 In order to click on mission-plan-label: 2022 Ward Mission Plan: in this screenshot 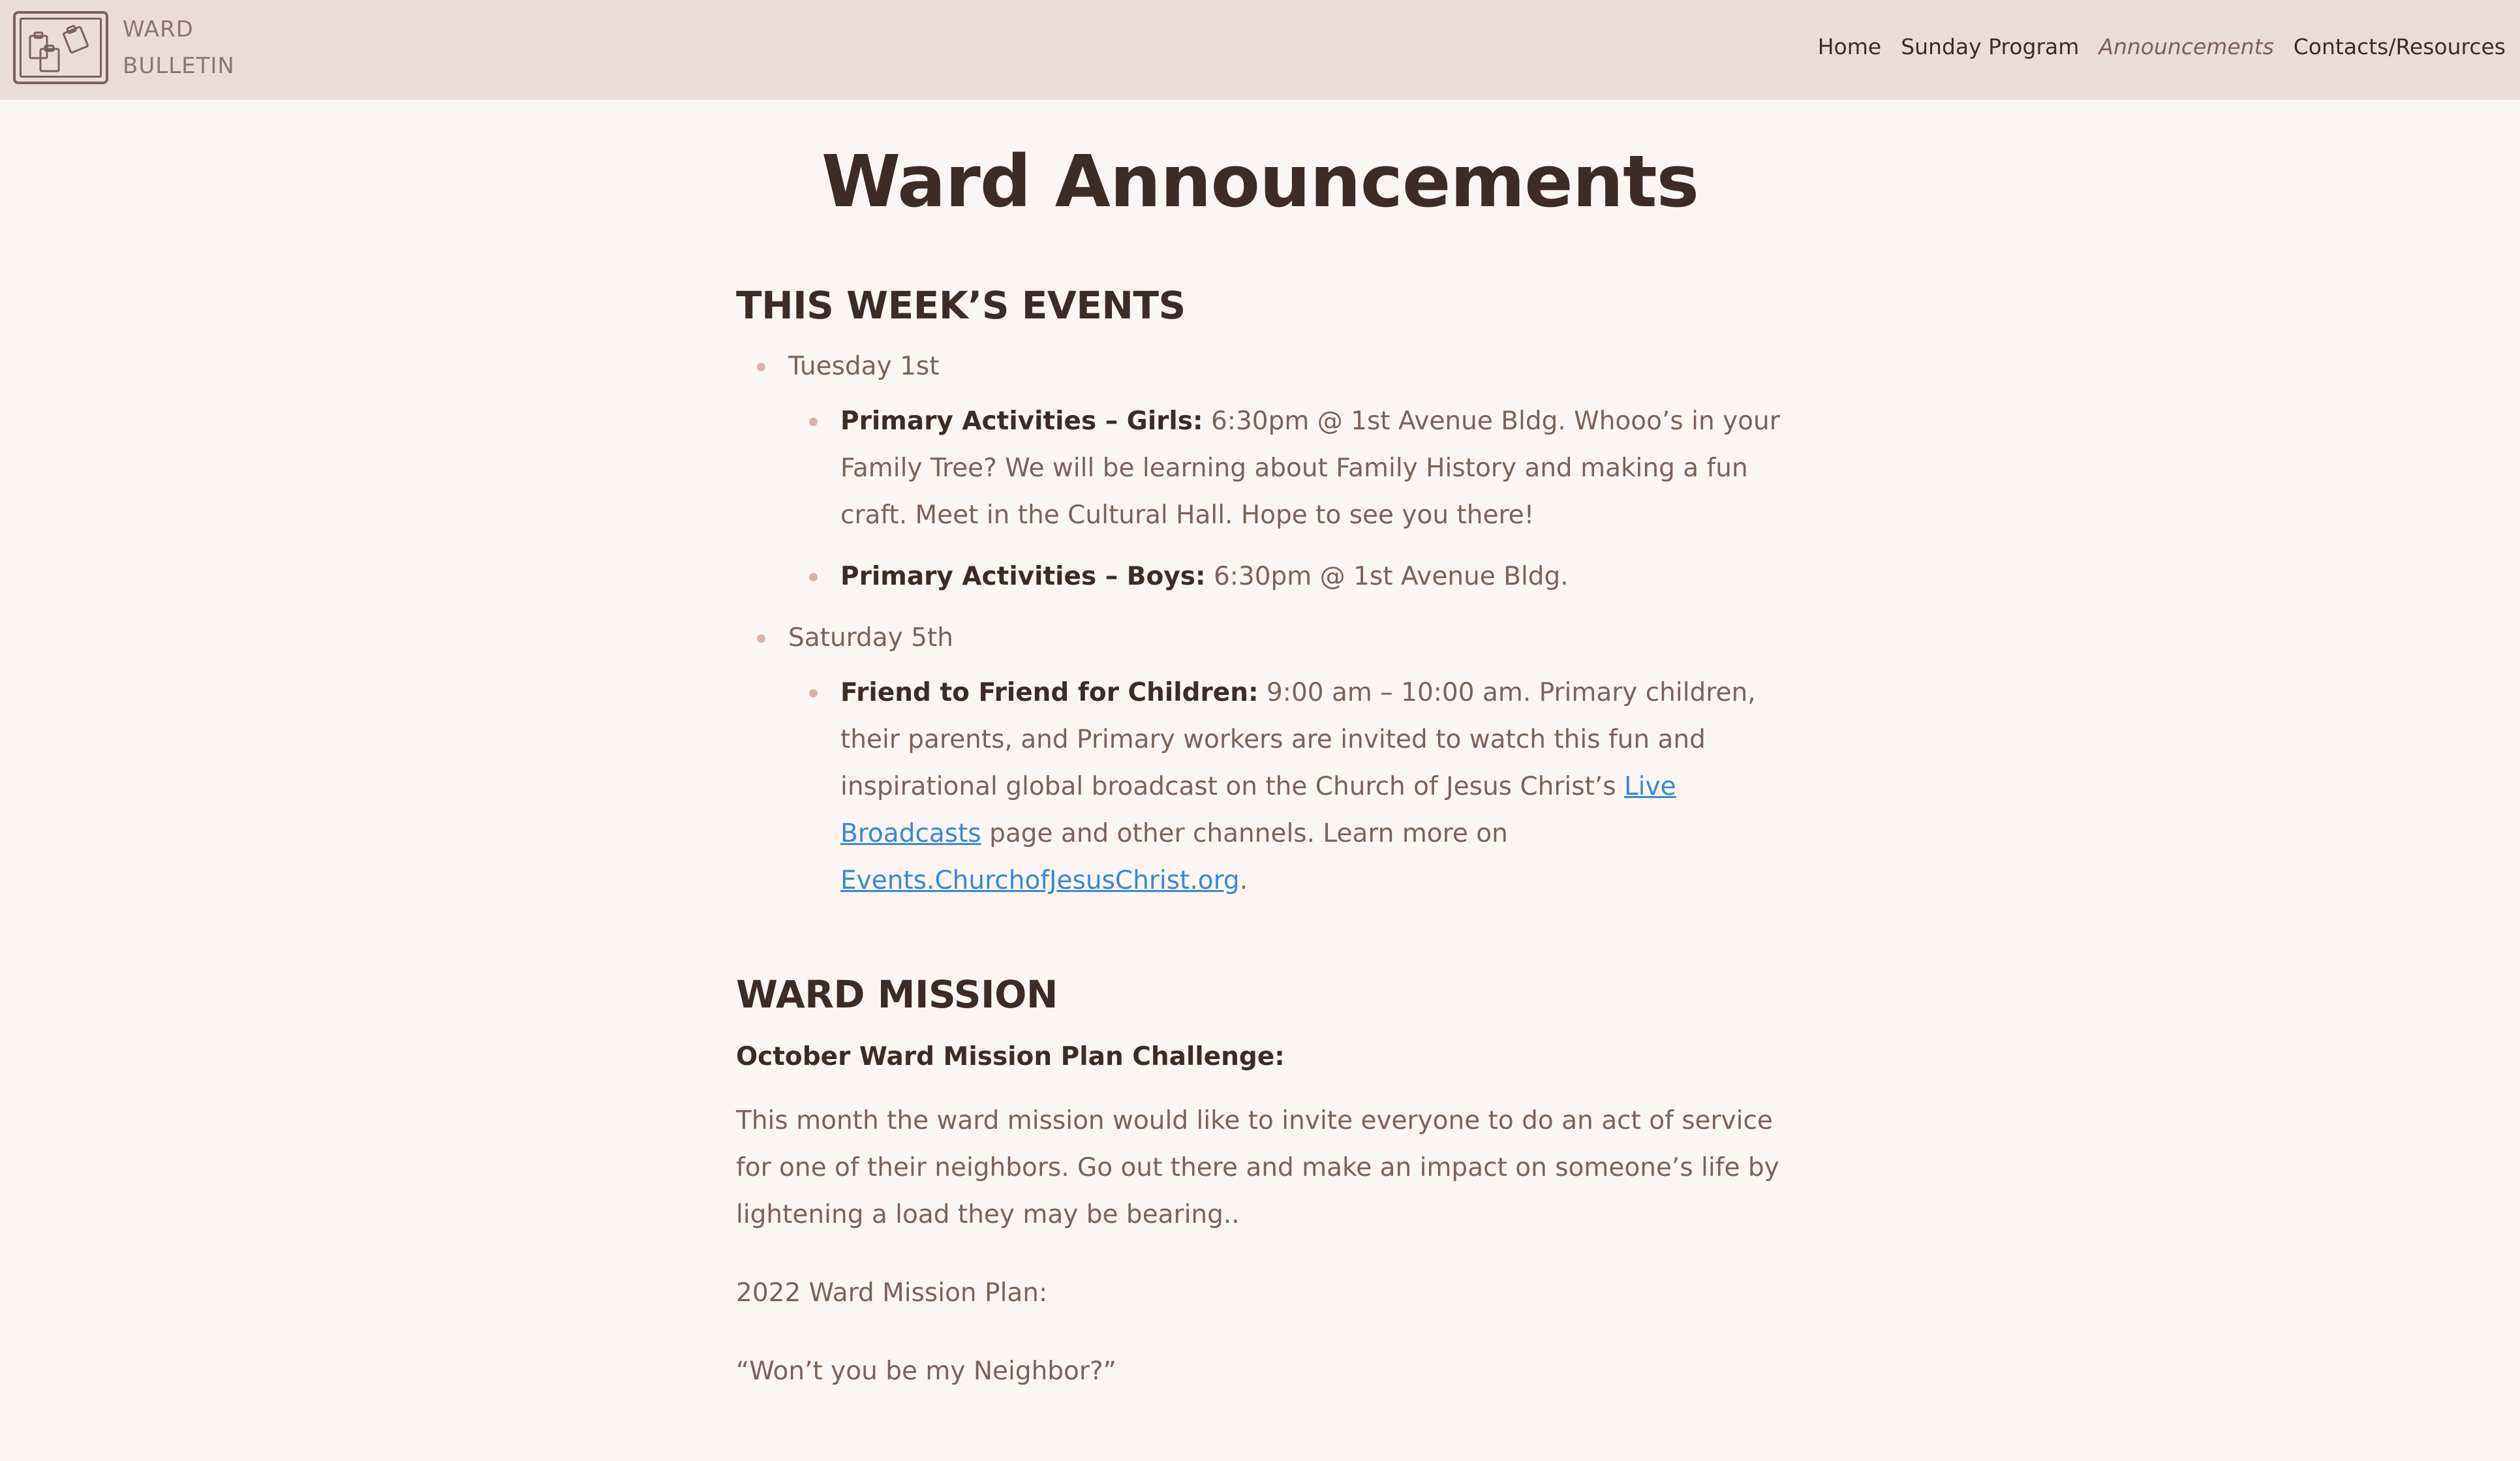, I will do `click(892, 1293)`.